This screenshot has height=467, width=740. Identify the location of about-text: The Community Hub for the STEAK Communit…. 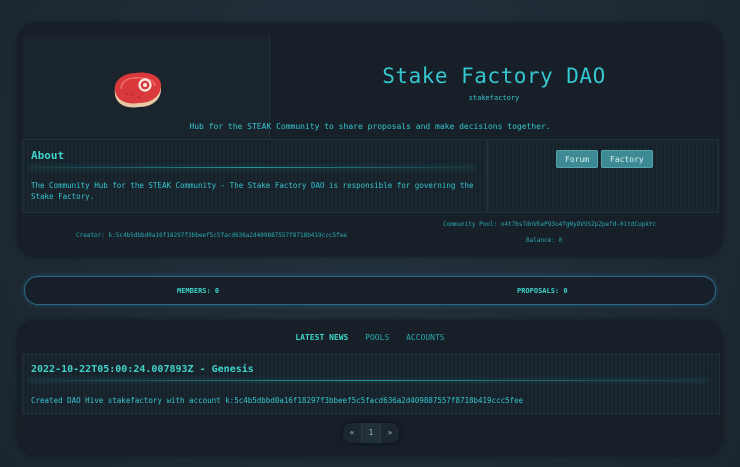
(252, 191).